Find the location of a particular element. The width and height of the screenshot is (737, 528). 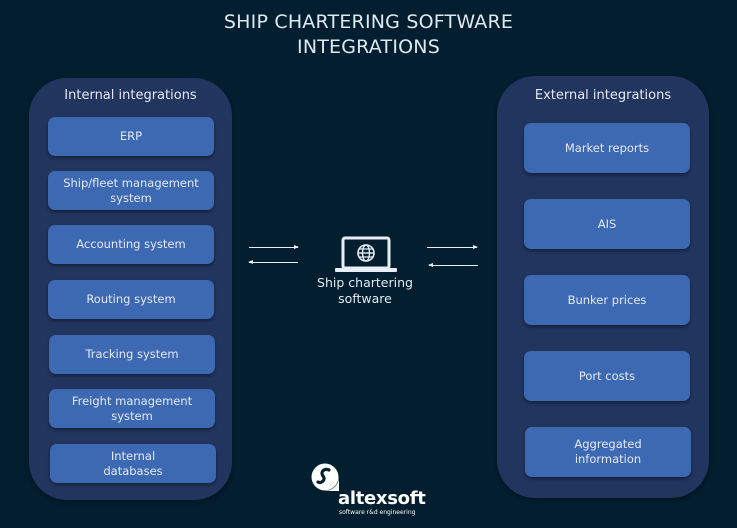

title-line-1: SHIP CHARTERING SOFTWARE is located at coordinates (368, 22).